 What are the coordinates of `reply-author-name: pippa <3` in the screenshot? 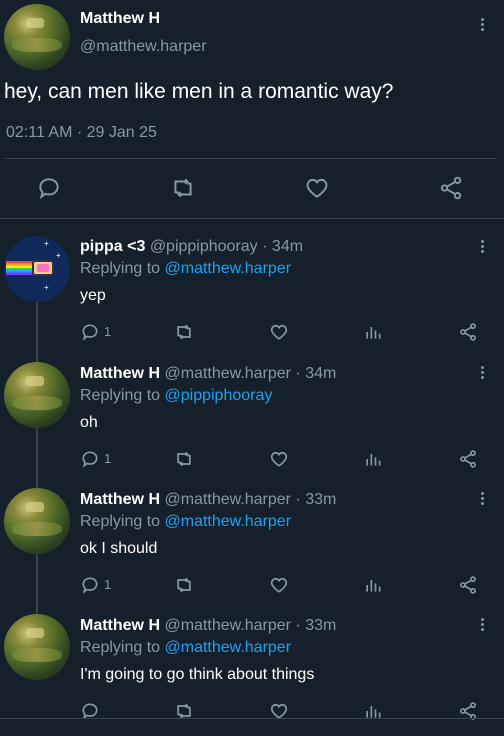 It's located at (112, 246).